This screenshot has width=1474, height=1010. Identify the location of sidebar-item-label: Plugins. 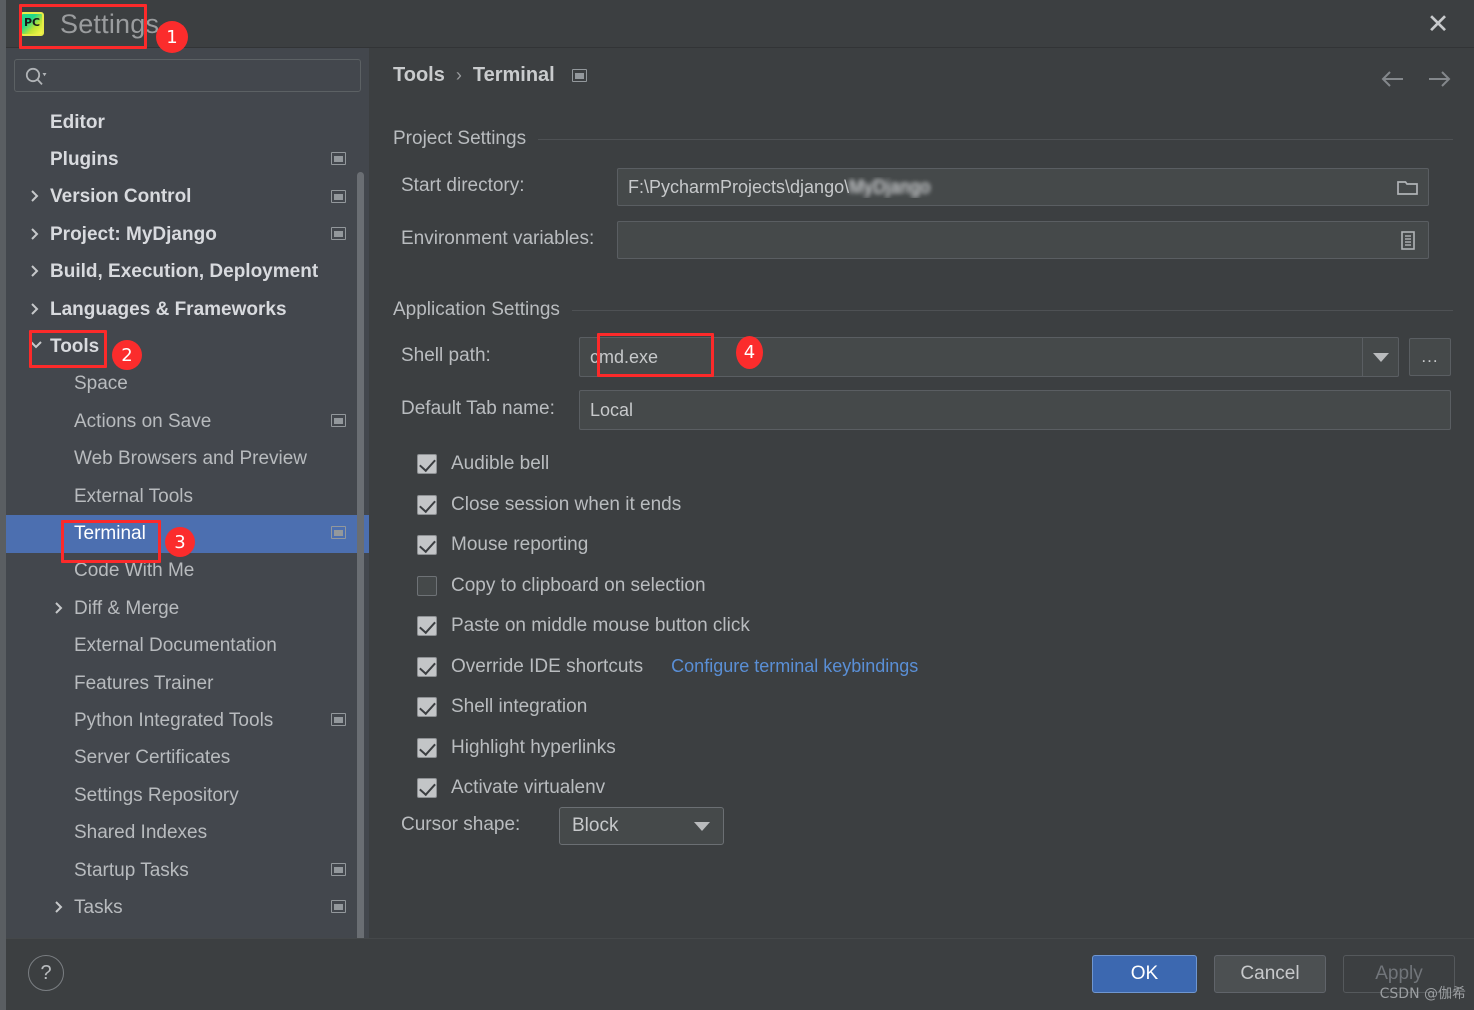
(84, 160).